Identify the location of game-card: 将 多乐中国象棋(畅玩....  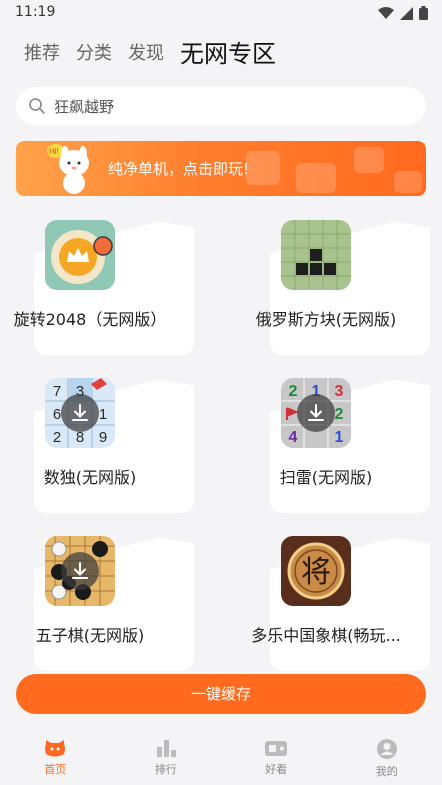
(333, 598).